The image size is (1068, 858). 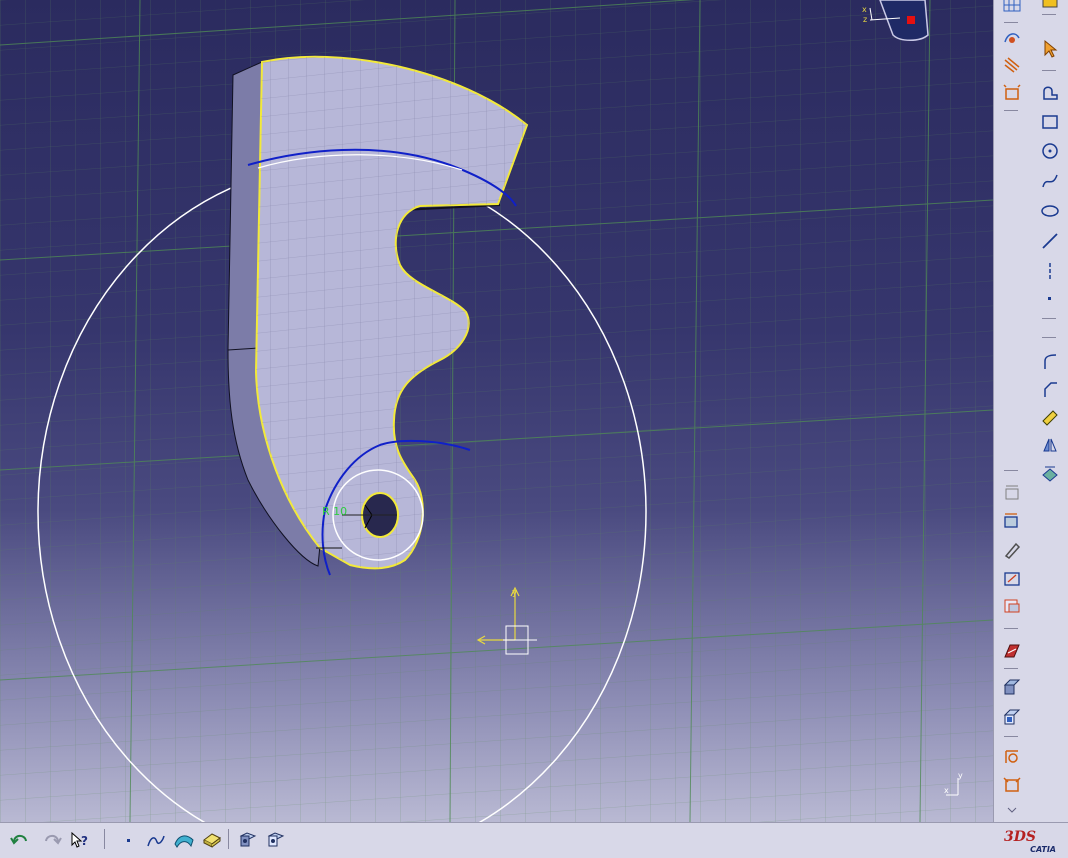 I want to click on chamfer-icon, so click(x=1050, y=389).